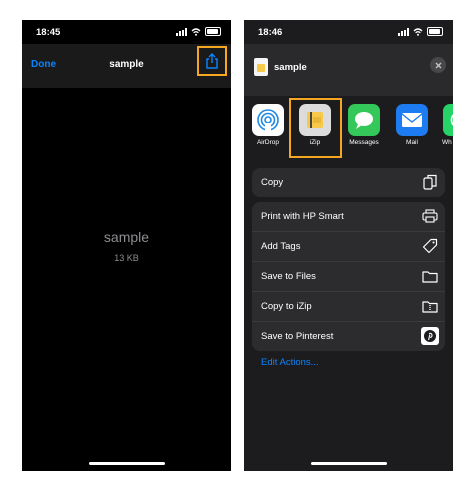  What do you see at coordinates (430, 306) in the screenshot?
I see `zip-folder-icon` at bounding box center [430, 306].